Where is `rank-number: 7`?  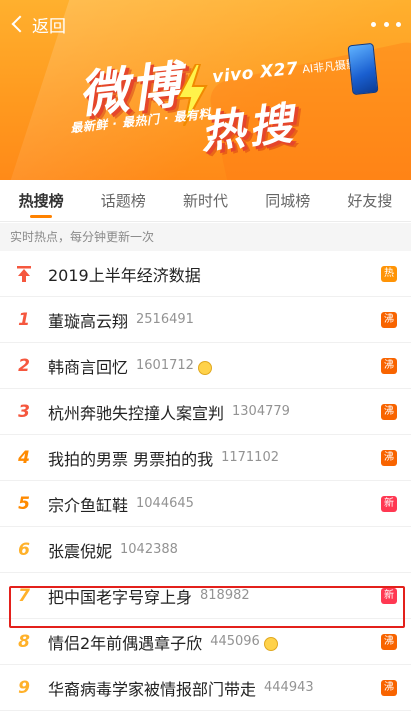
rank-number: 7 is located at coordinates (24, 595).